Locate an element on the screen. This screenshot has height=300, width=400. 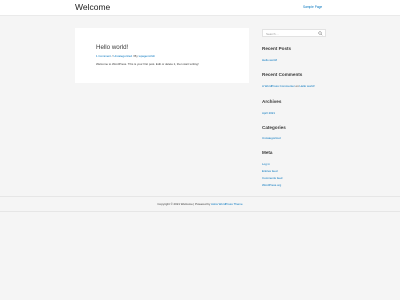
search-icon is located at coordinates (320, 33).